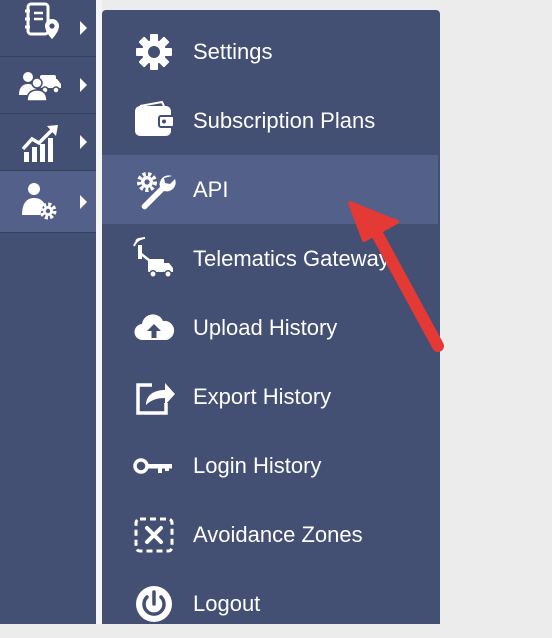 Image resolution: width=552 pixels, height=638 pixels. What do you see at coordinates (154, 51) in the screenshot?
I see `gear-icon` at bounding box center [154, 51].